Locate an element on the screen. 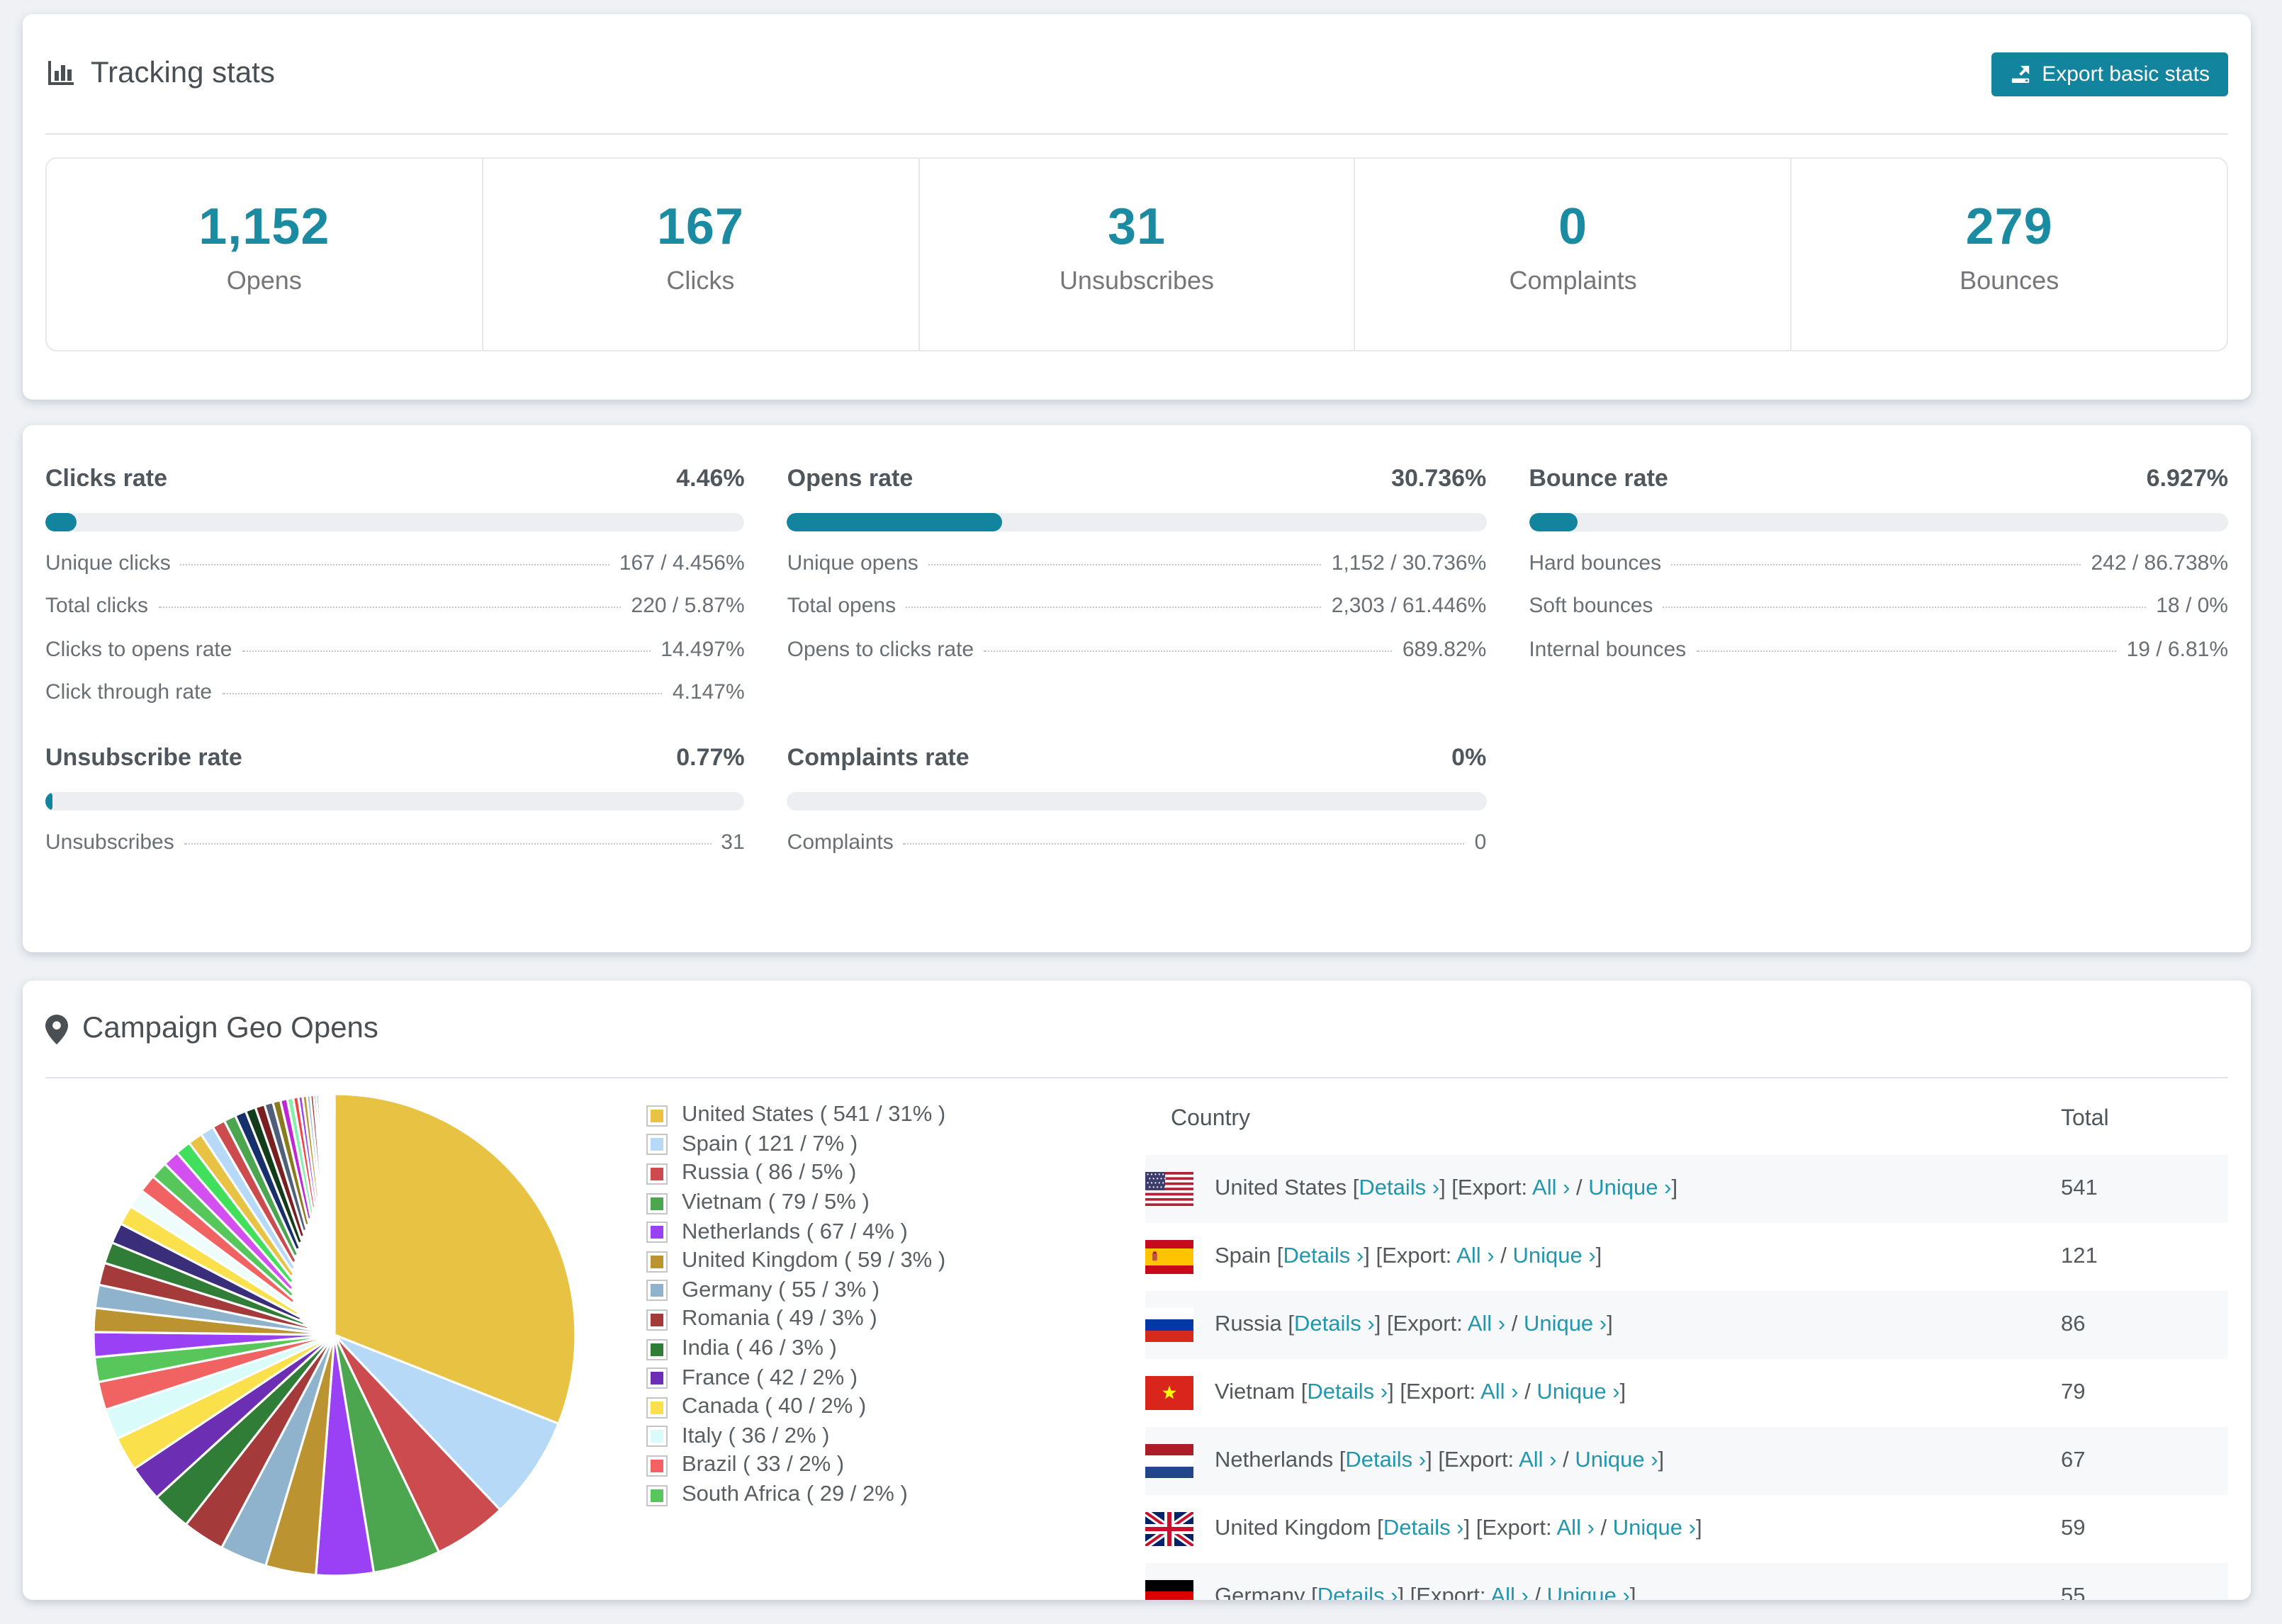  legend-item: France ( 42 / 2% ) is located at coordinates (895, 1378).